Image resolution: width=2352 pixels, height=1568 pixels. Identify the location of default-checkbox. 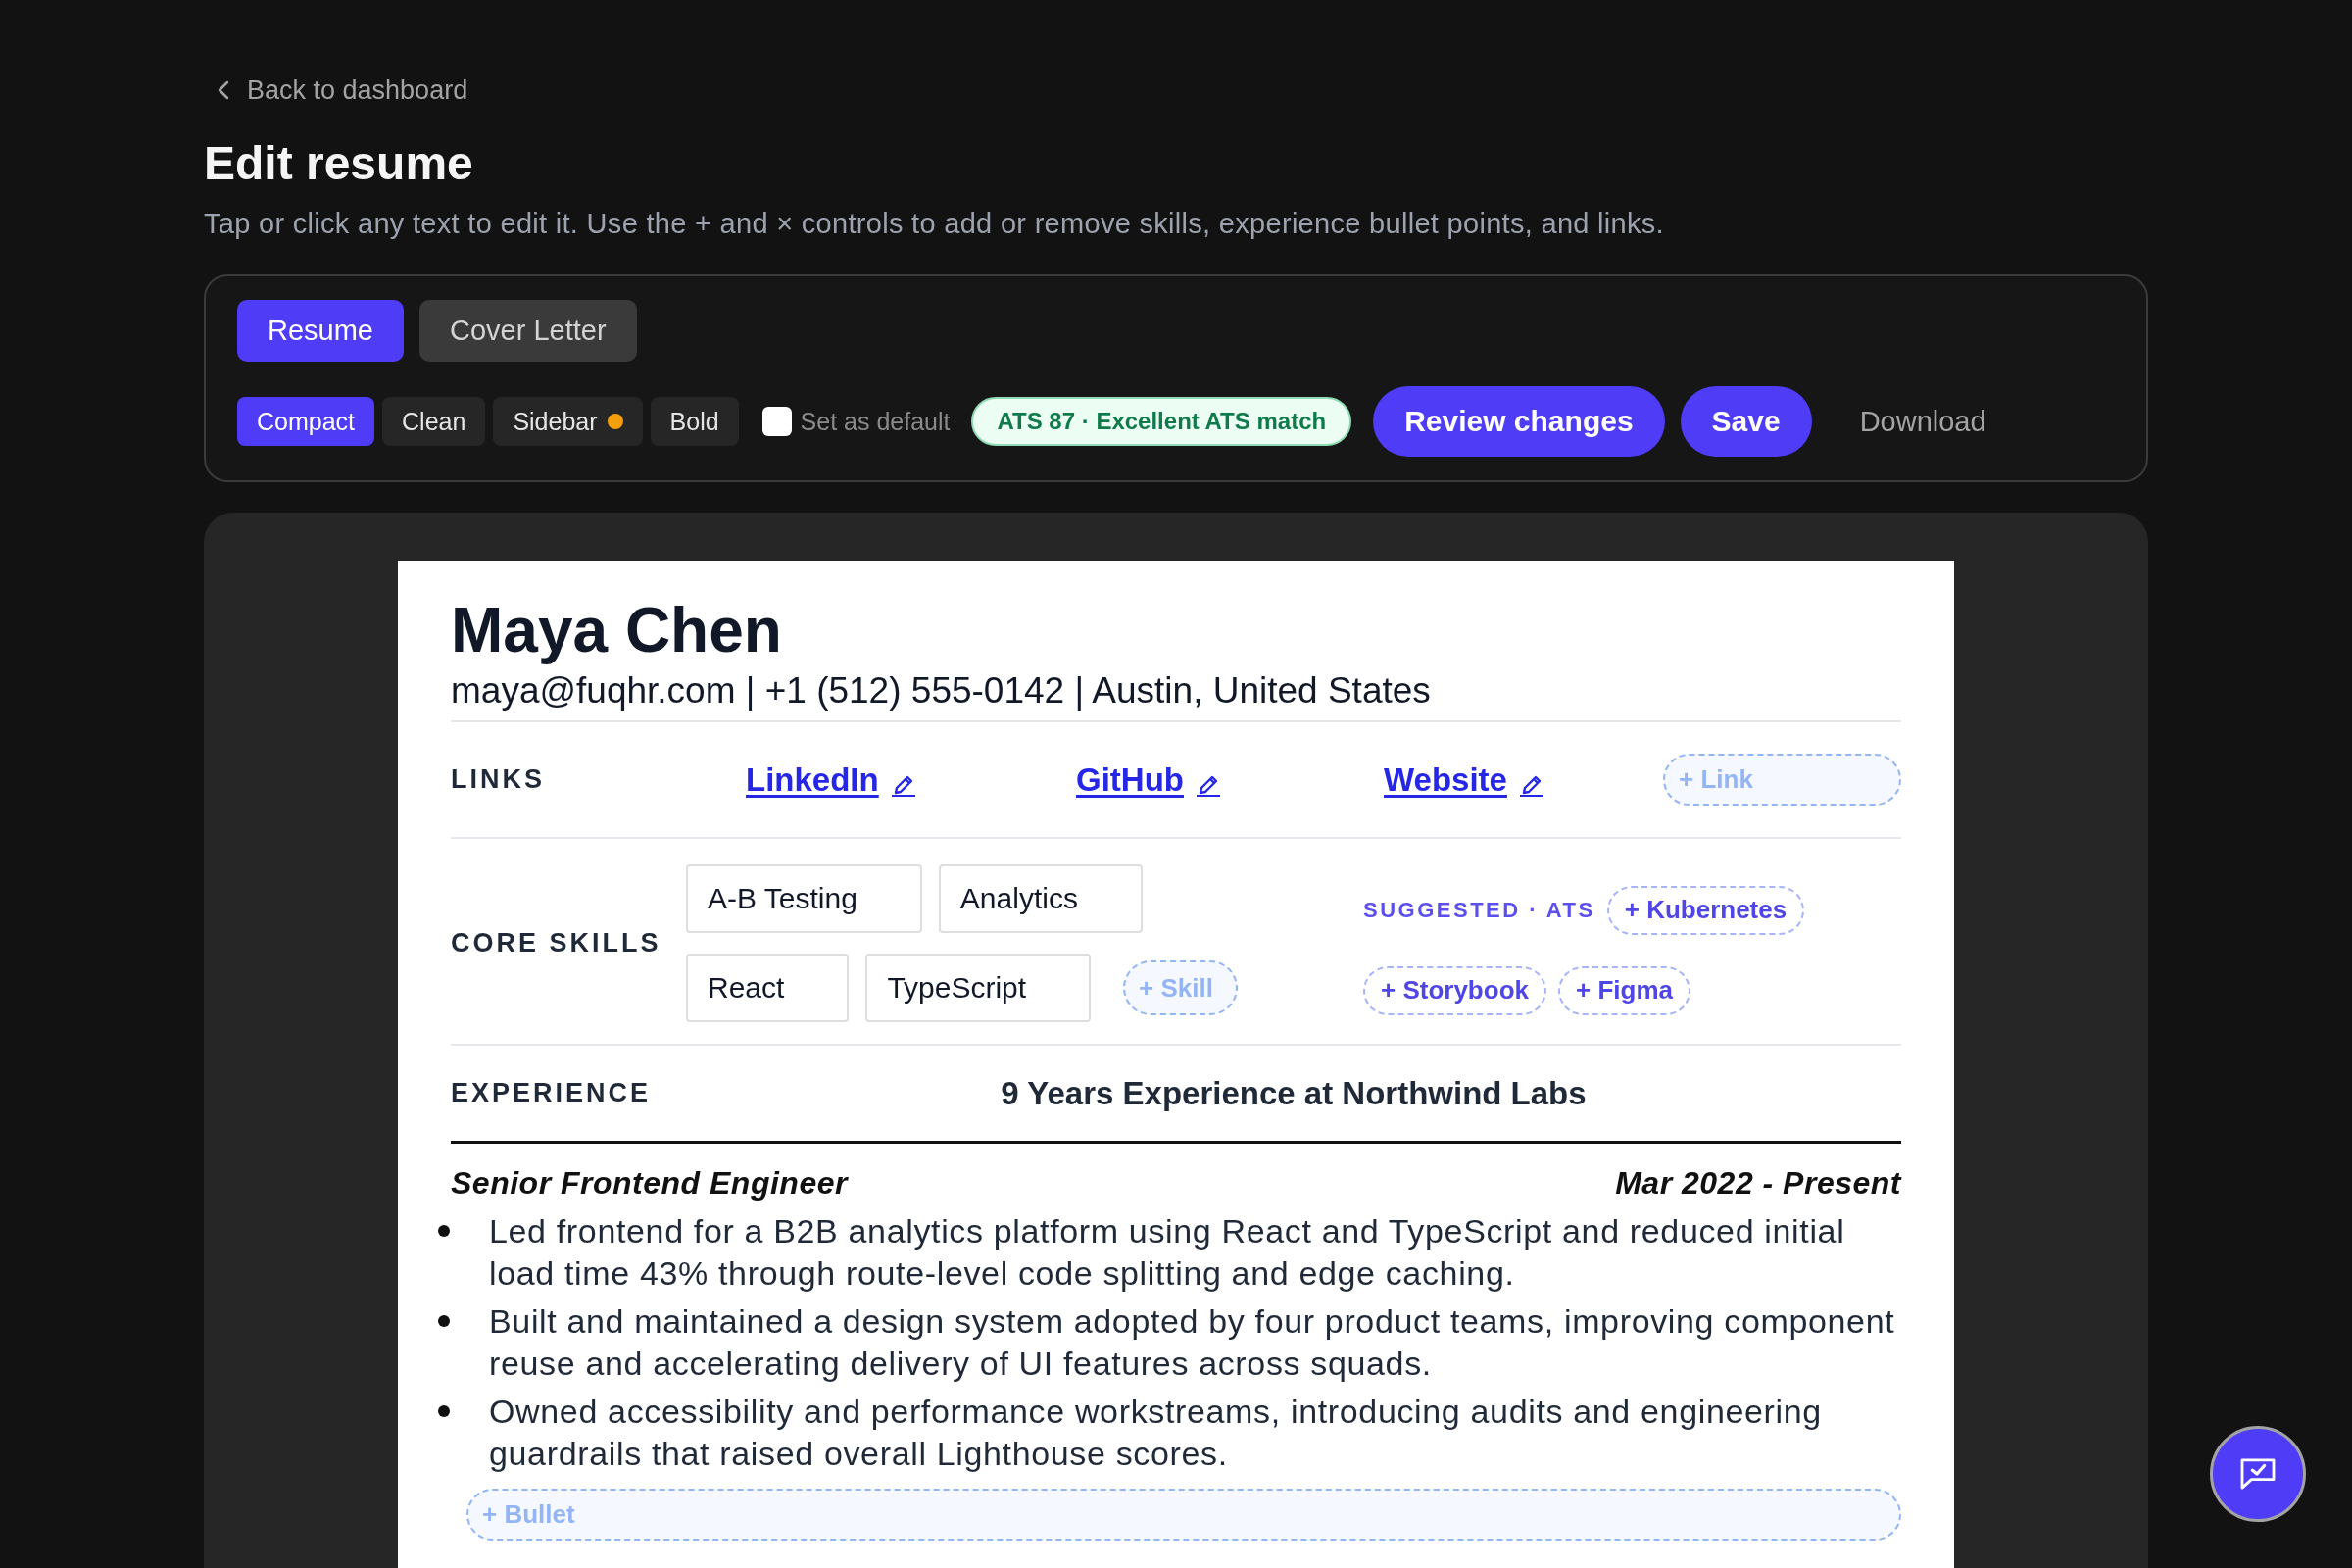
(776, 421).